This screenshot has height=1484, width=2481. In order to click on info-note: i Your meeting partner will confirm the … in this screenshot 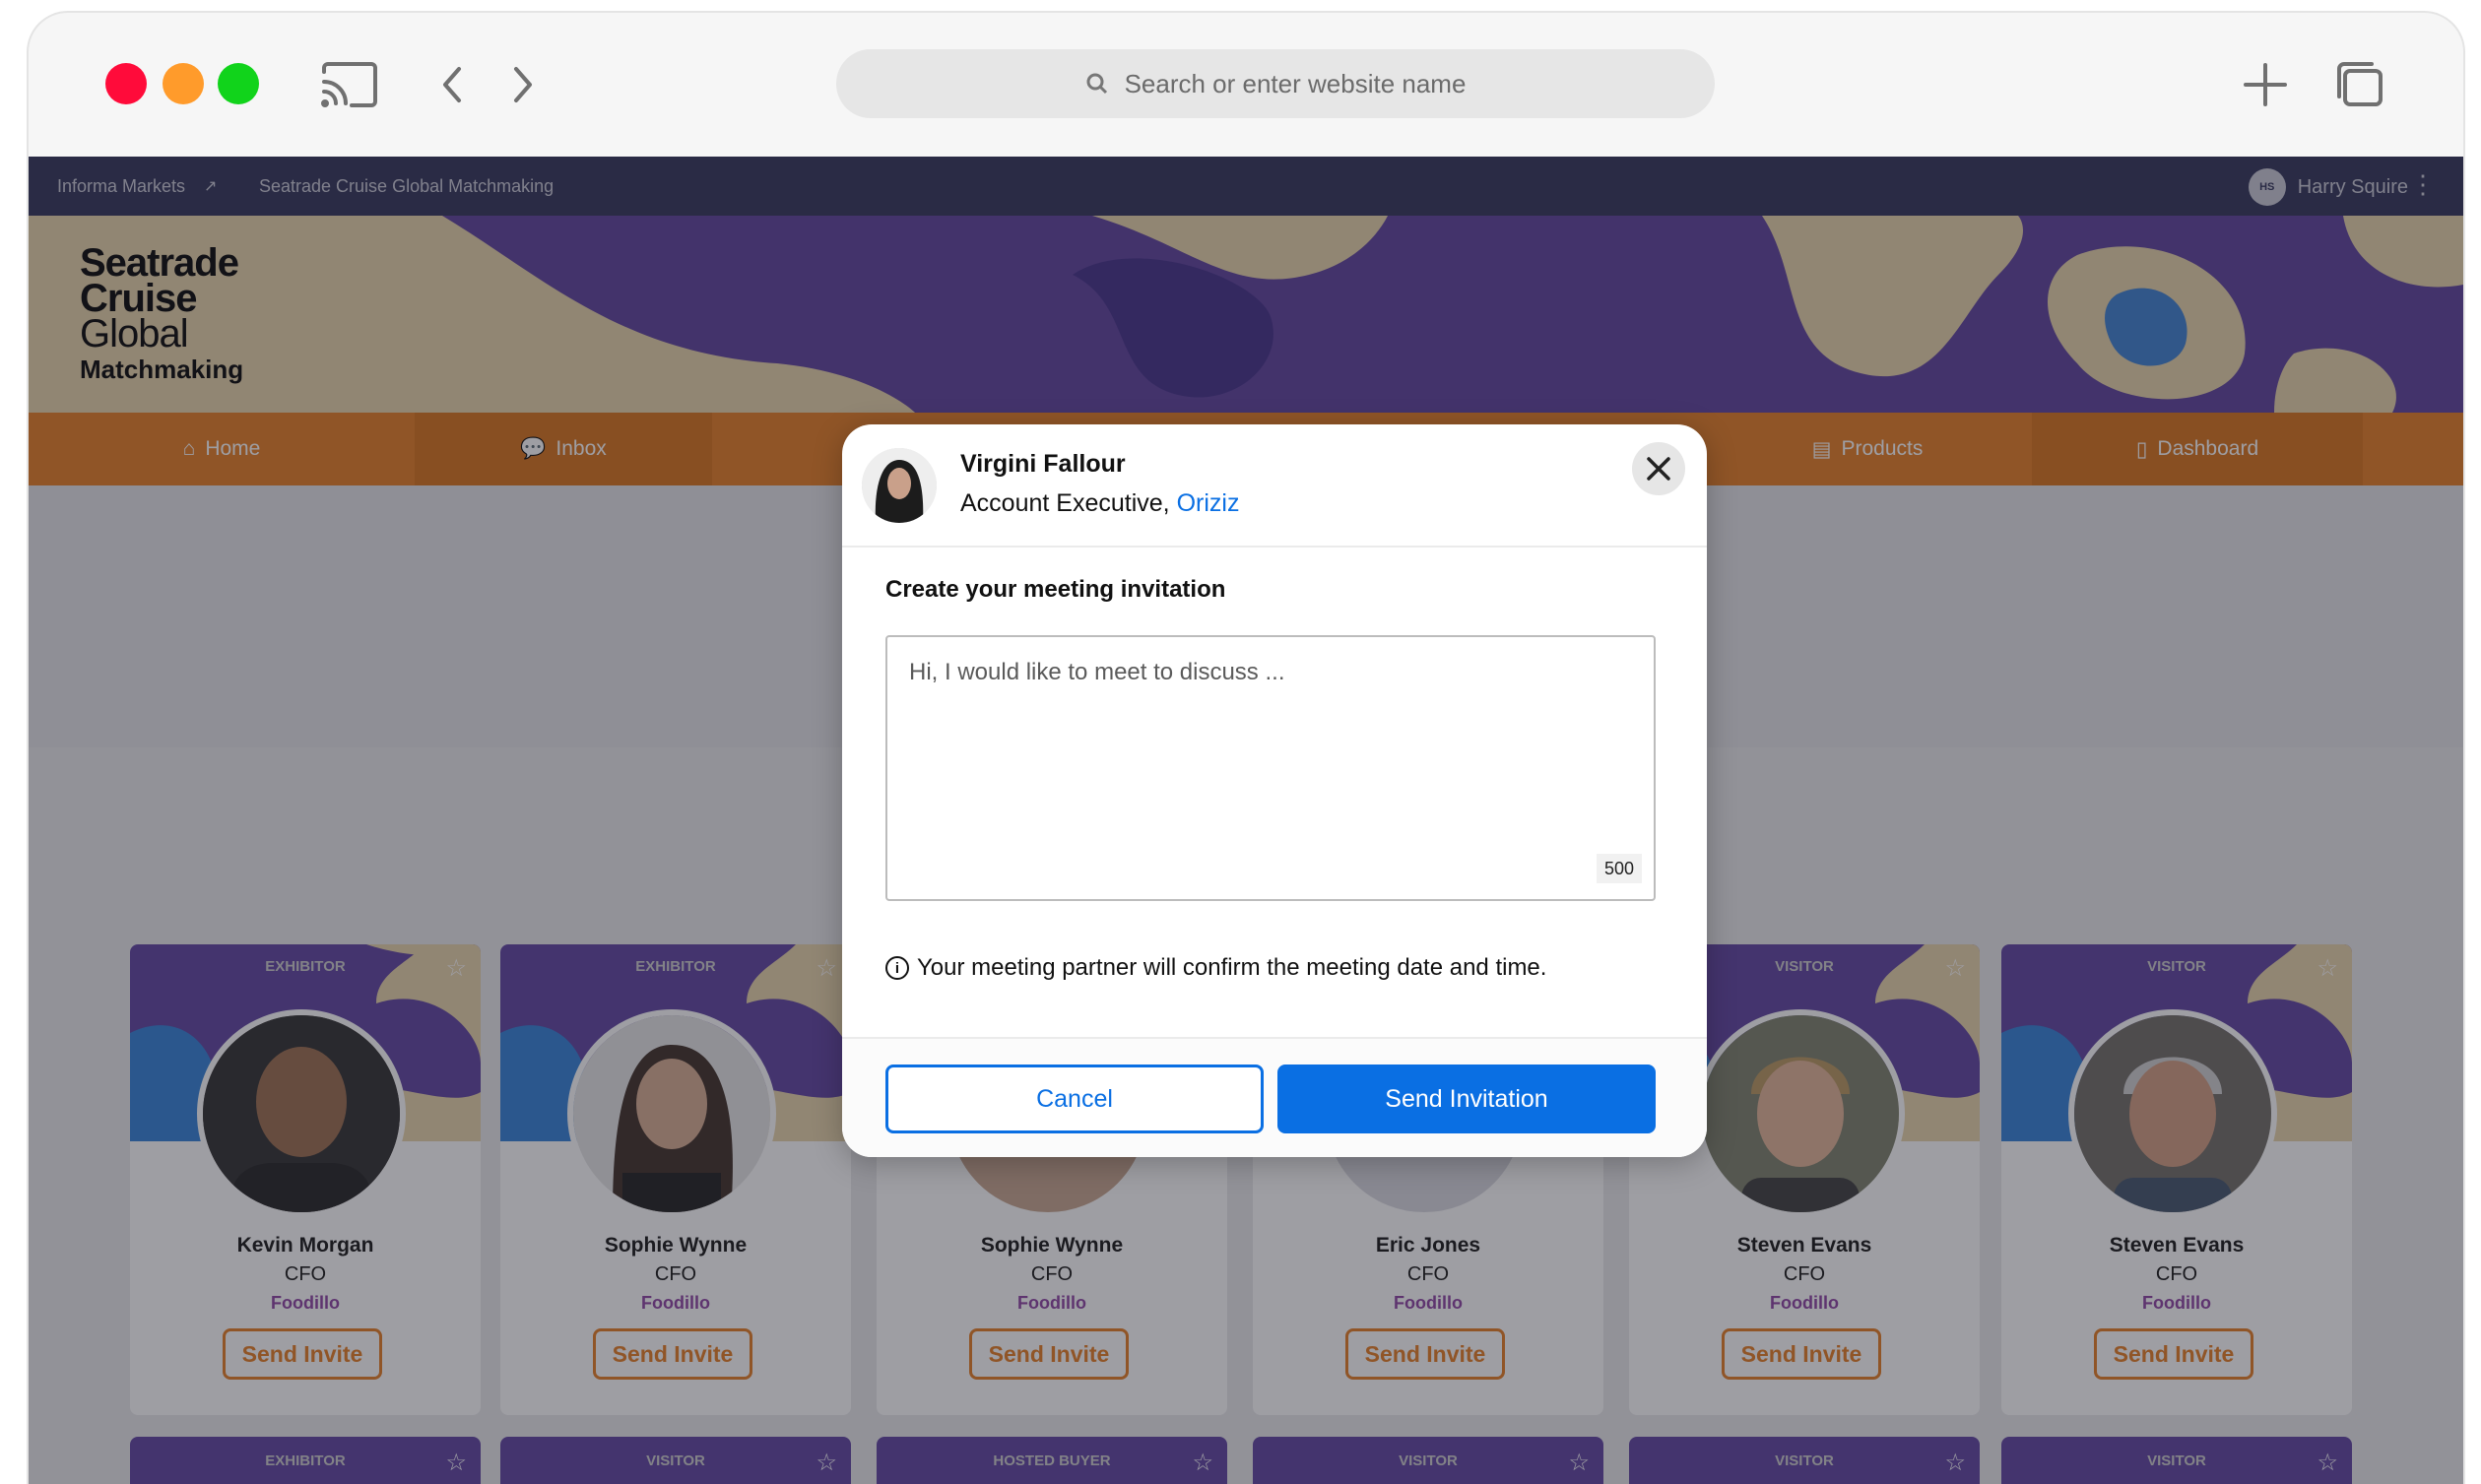, I will do `click(1215, 968)`.